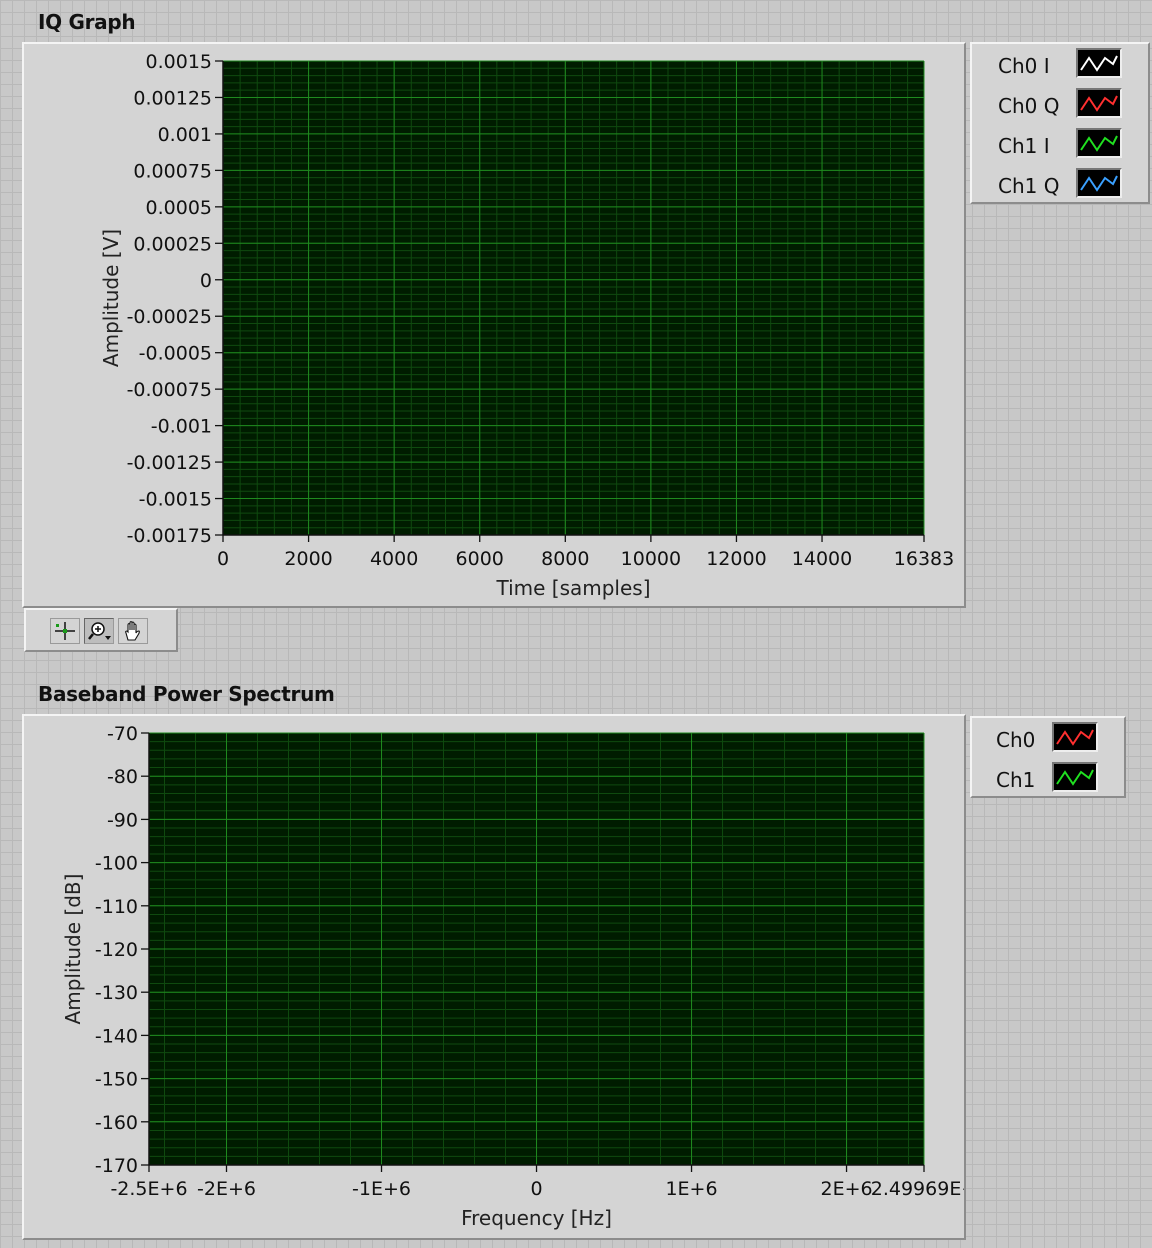 This screenshot has height=1248, width=1152. What do you see at coordinates (1072, 146) in the screenshot?
I see `legend-item-ch1-i: Ch1 I` at bounding box center [1072, 146].